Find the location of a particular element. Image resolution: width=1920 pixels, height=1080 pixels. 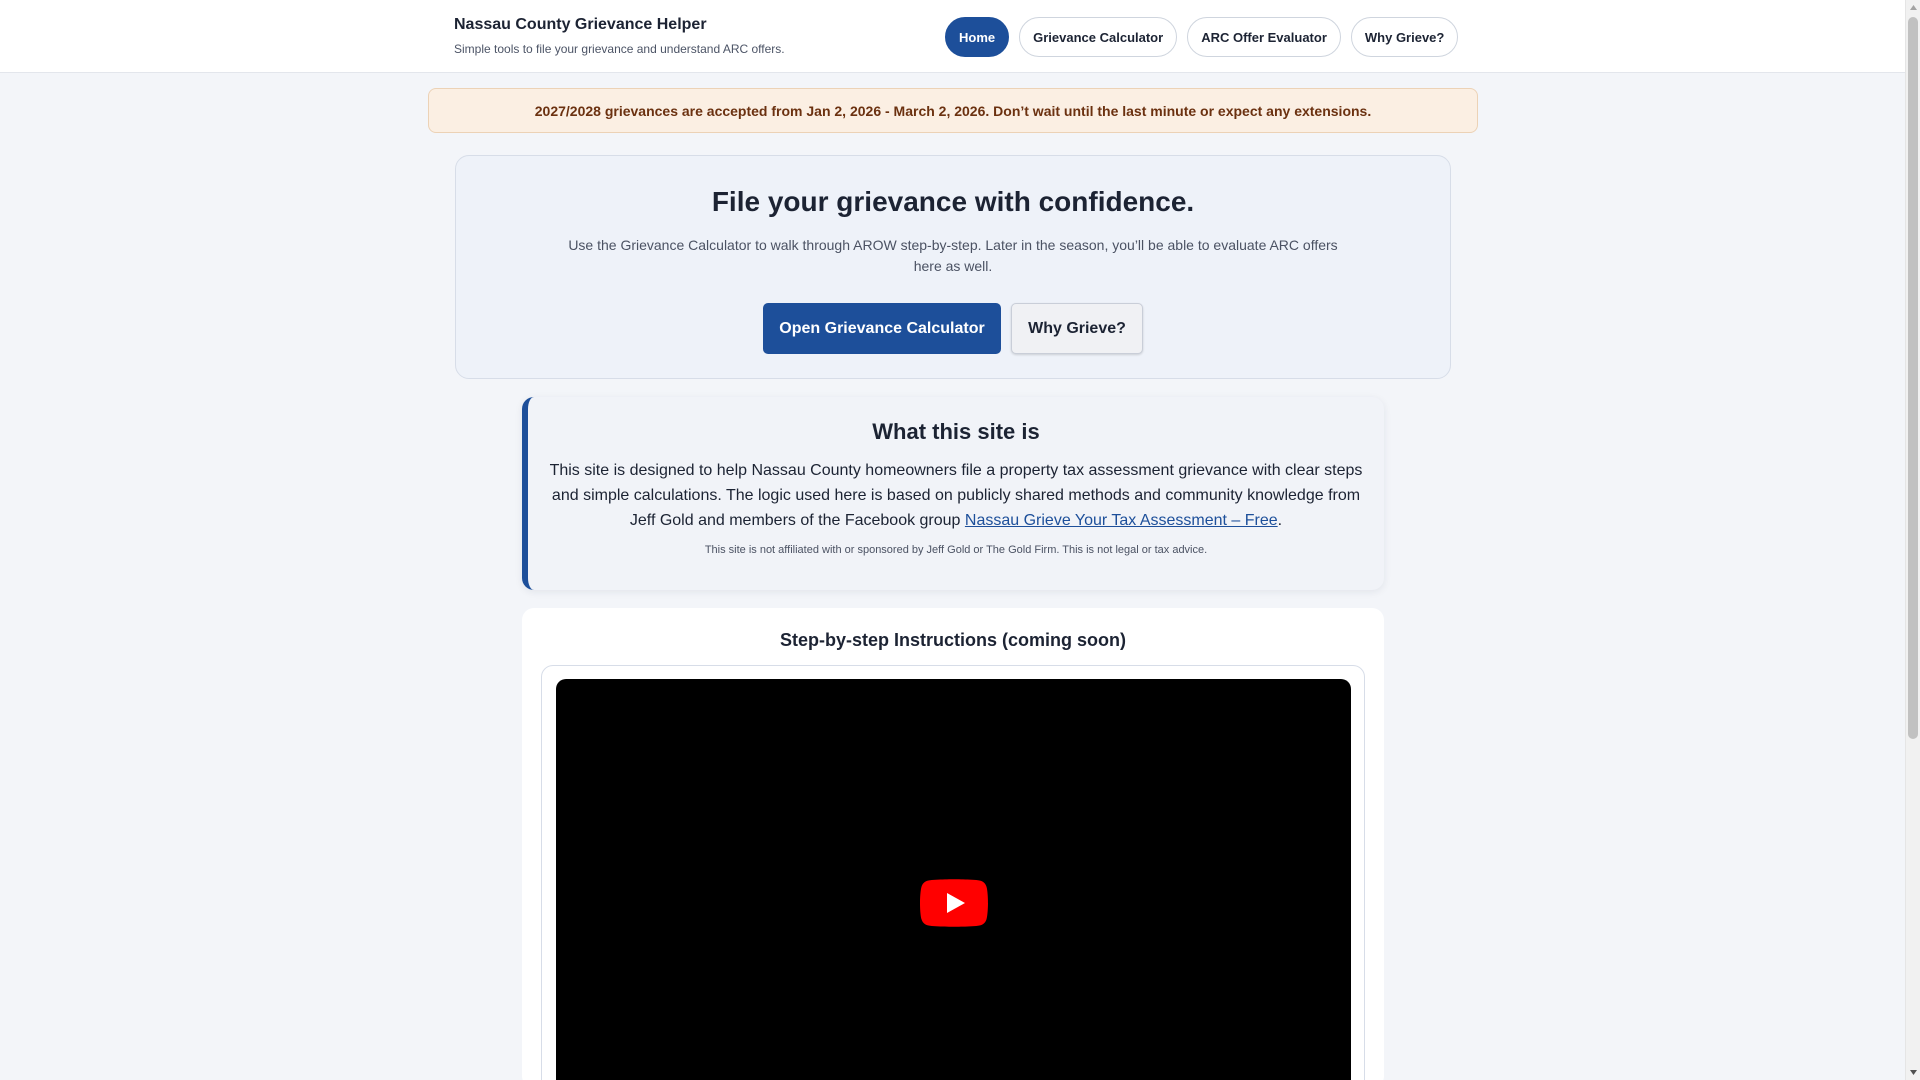

vertical-scrollbar is located at coordinates (1912, 540).